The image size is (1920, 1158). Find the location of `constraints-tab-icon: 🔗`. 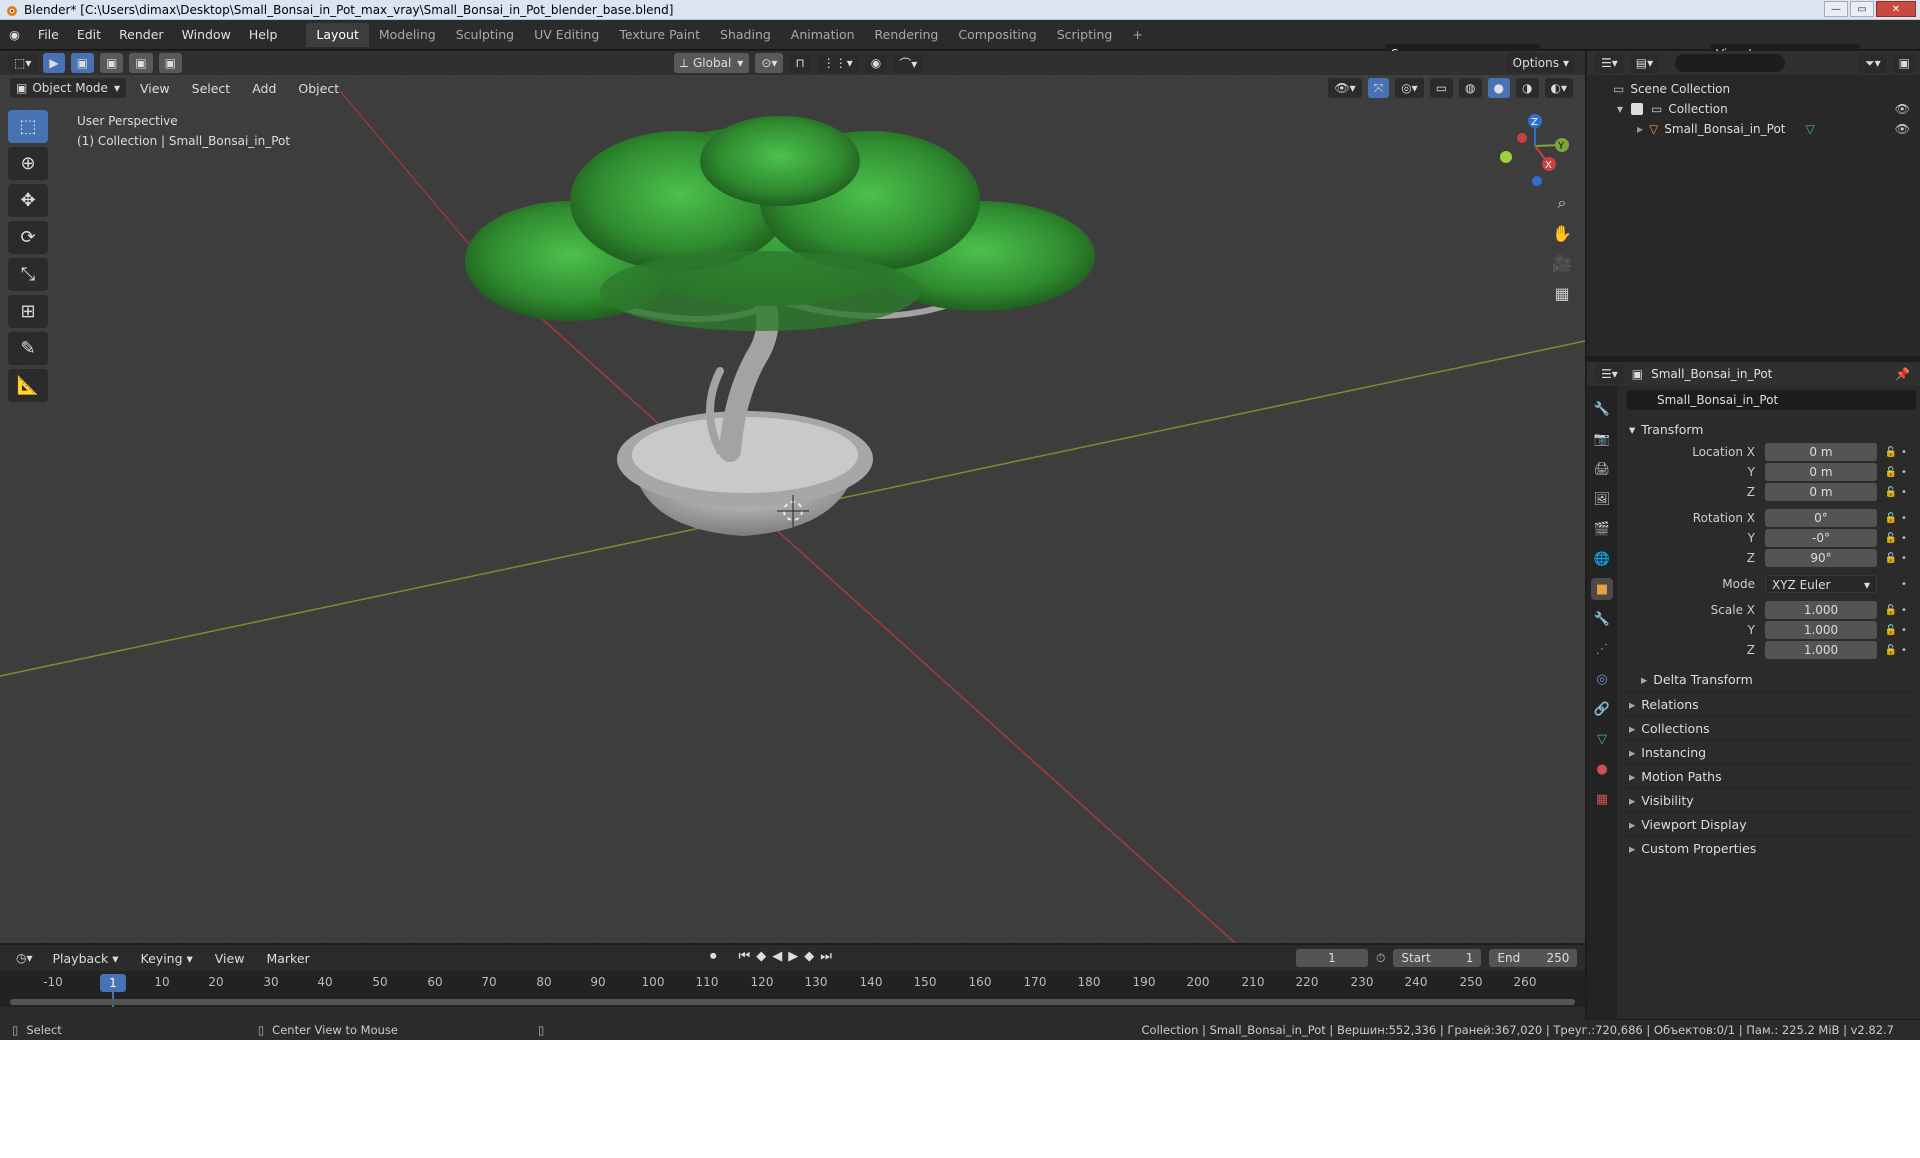

constraints-tab-icon: 🔗 is located at coordinates (1602, 709).